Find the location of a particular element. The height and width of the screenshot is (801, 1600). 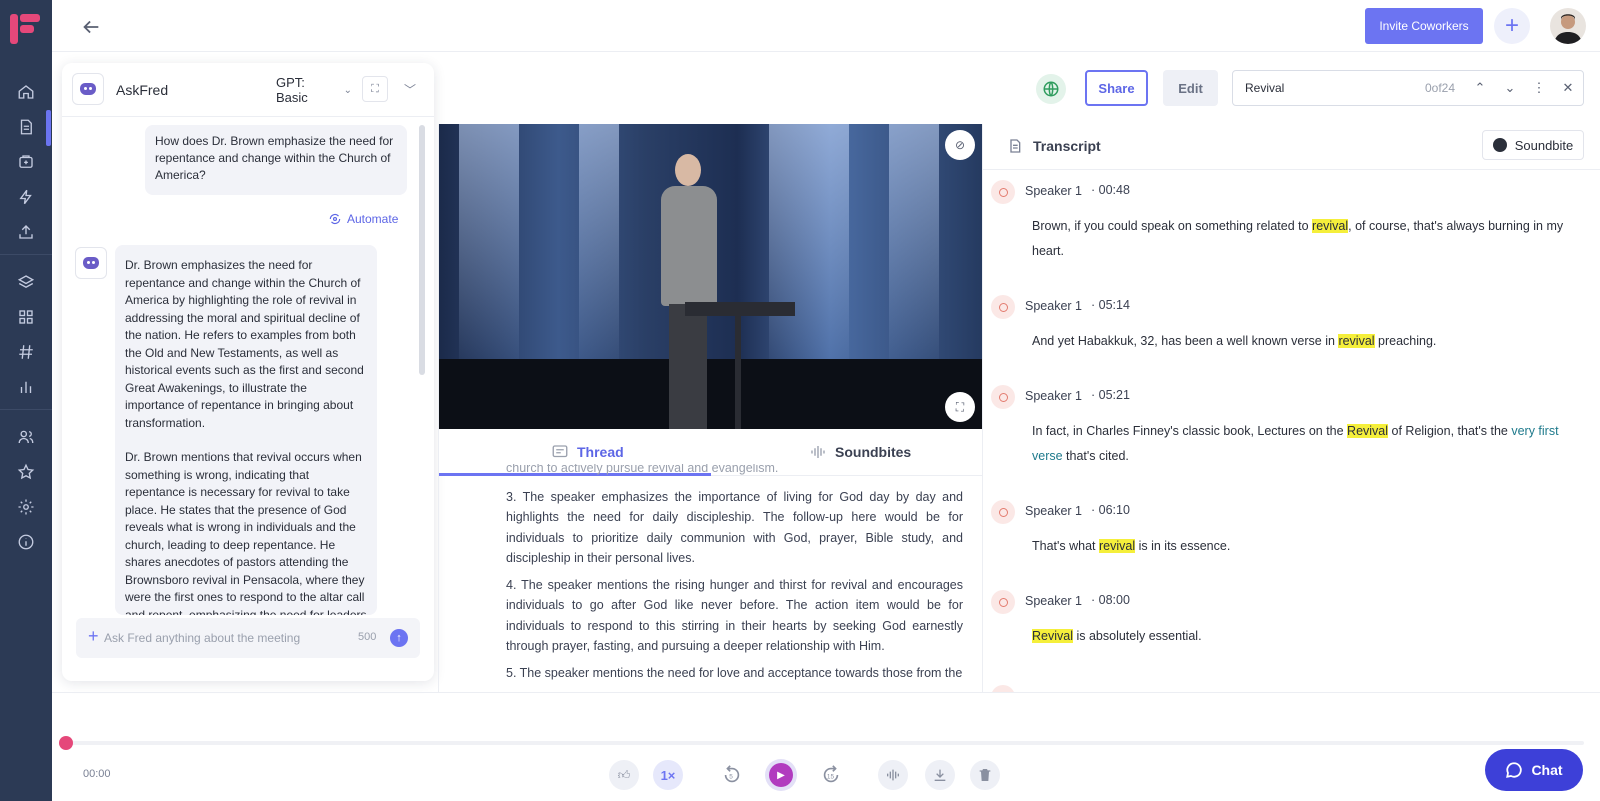

share-button: Share is located at coordinates (1116, 88).